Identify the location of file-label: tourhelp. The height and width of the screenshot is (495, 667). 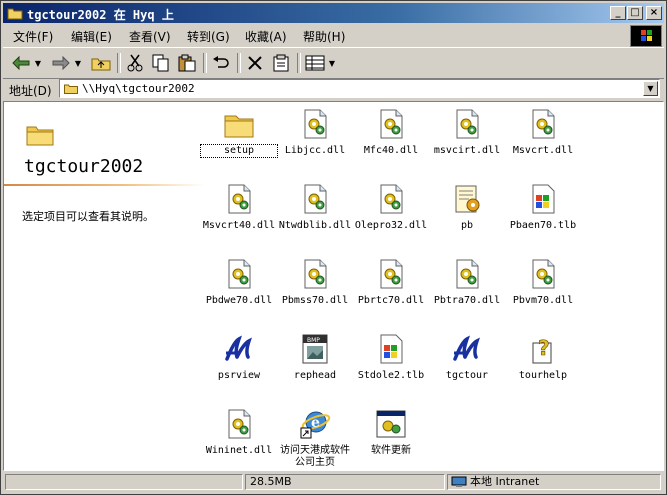
(543, 375).